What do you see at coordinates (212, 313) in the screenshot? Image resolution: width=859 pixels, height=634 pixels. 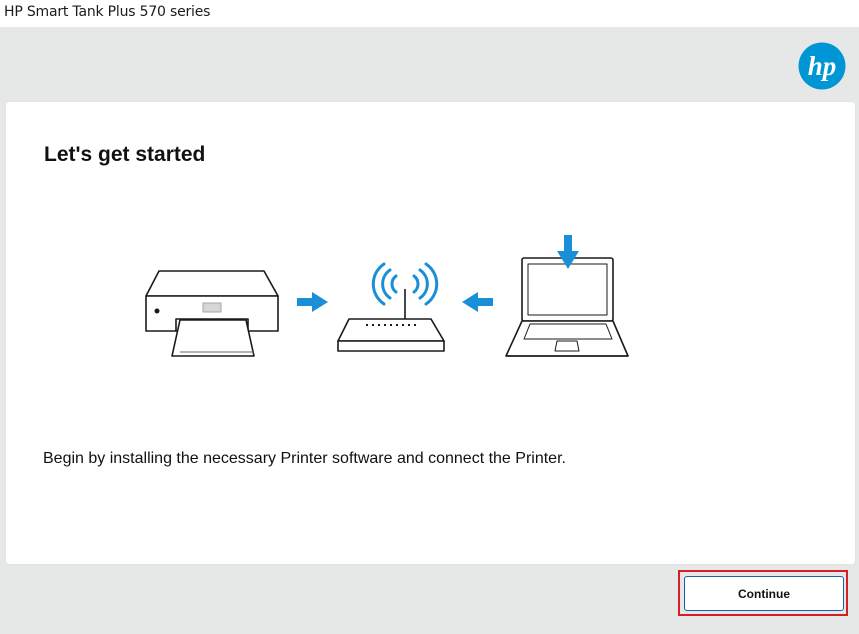 I see `printer-icon` at bounding box center [212, 313].